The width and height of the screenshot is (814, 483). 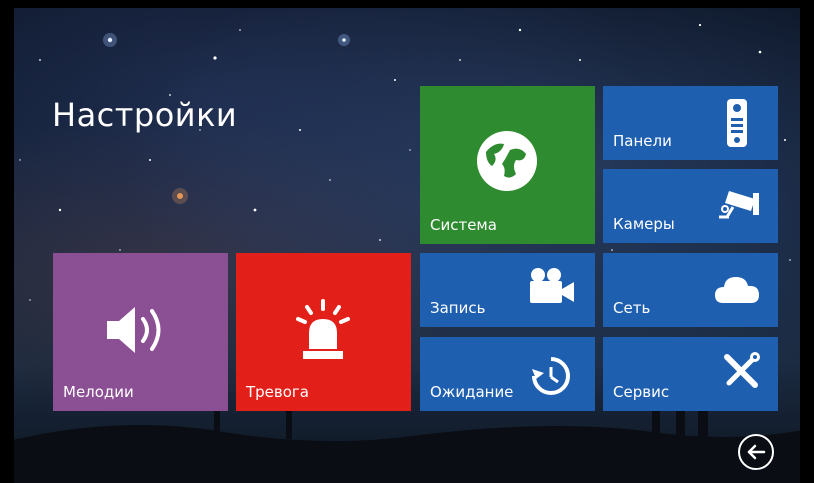 What do you see at coordinates (134, 330) in the screenshot?
I see `speaker-icon` at bounding box center [134, 330].